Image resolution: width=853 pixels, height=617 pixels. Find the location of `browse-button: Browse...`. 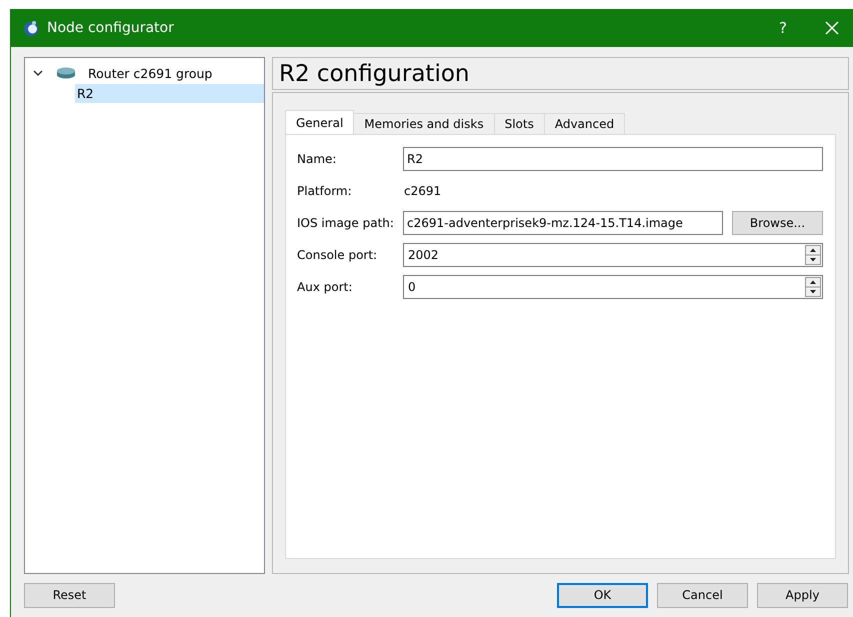

browse-button: Browse... is located at coordinates (777, 223).